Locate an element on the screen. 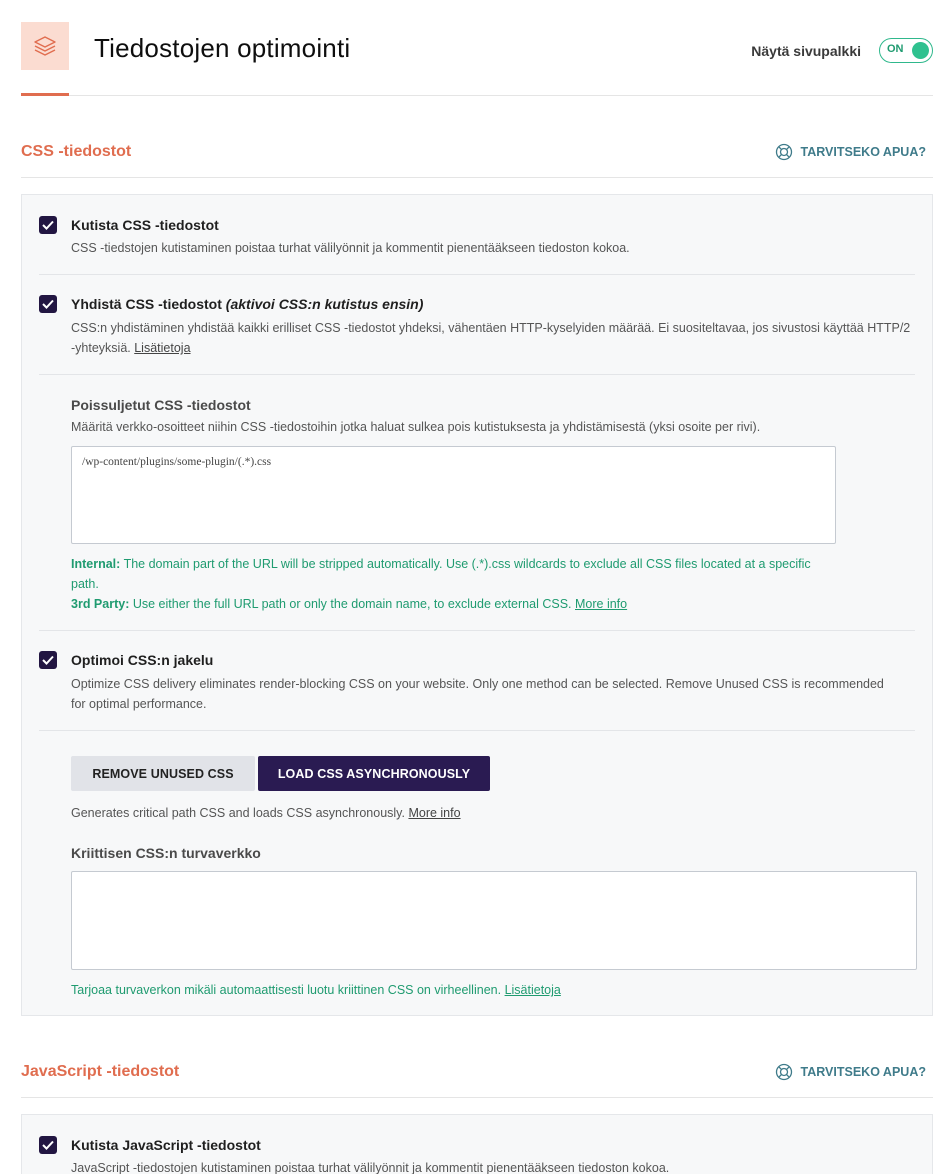  combine-more-link: Lisätietoja is located at coordinates (162, 348).